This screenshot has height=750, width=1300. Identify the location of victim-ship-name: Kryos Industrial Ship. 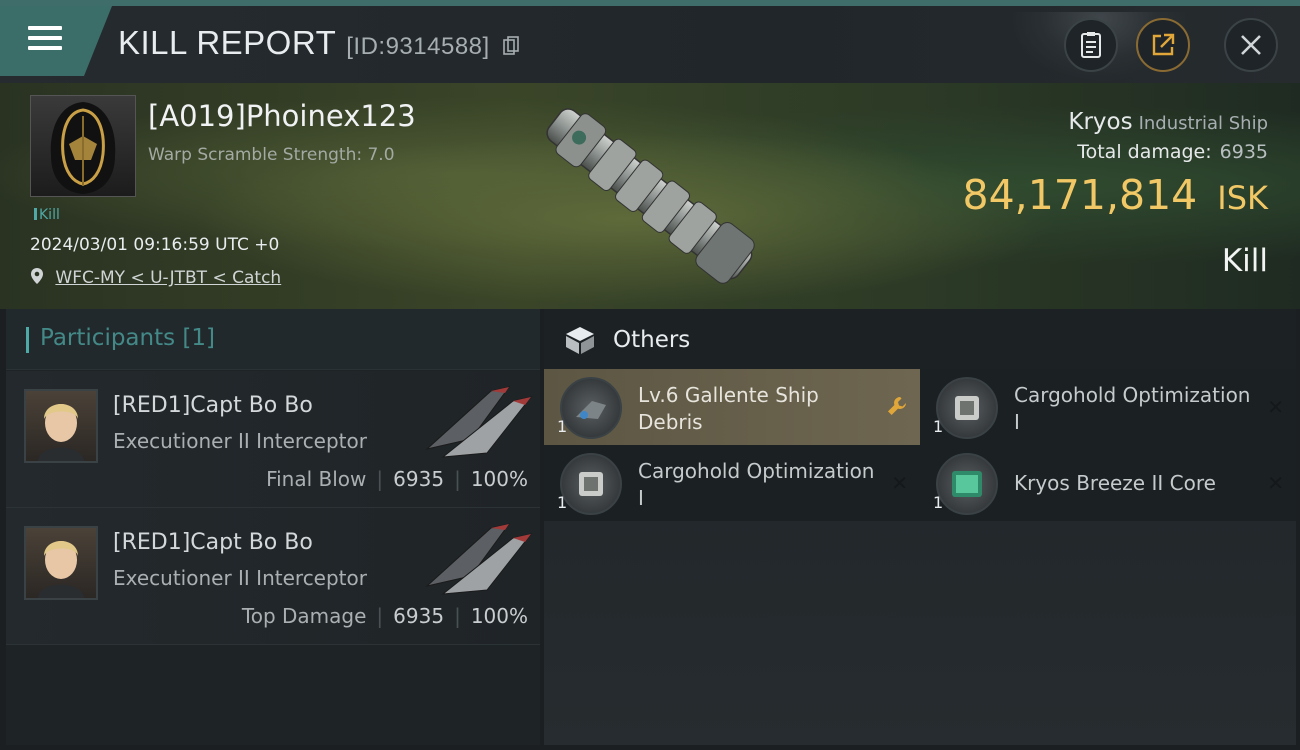
(1168, 122).